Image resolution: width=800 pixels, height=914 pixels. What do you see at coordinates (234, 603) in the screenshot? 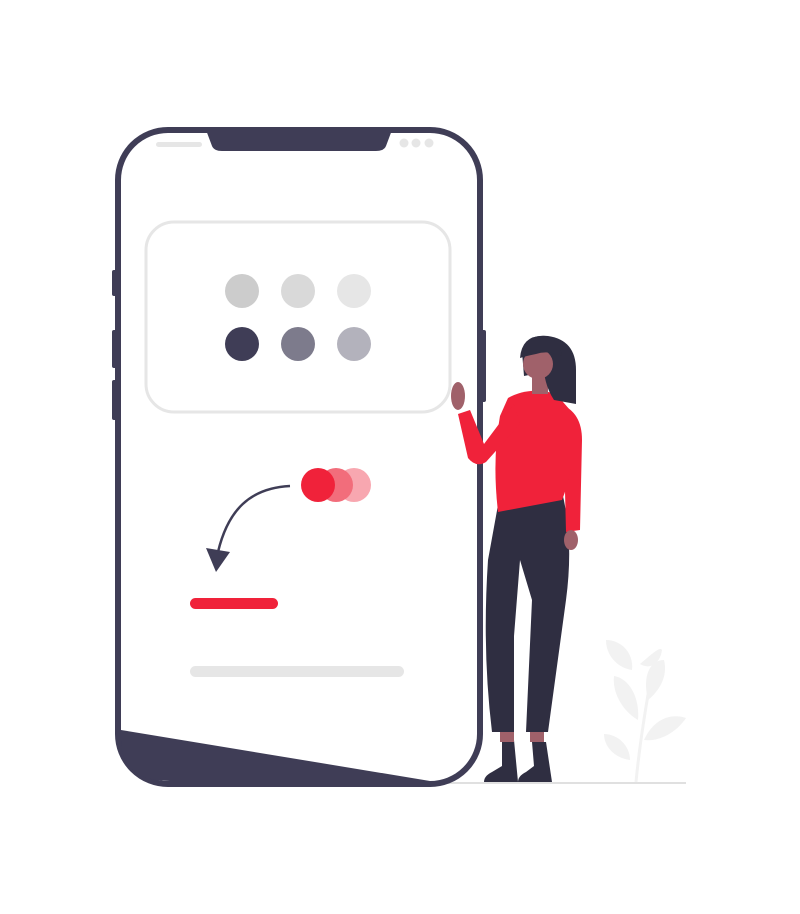
I see `accent-bar` at bounding box center [234, 603].